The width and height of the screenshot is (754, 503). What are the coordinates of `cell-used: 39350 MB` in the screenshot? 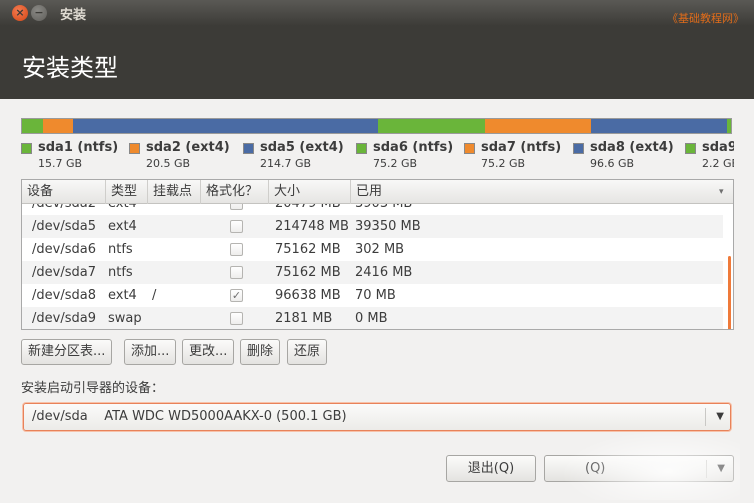 It's located at (388, 226).